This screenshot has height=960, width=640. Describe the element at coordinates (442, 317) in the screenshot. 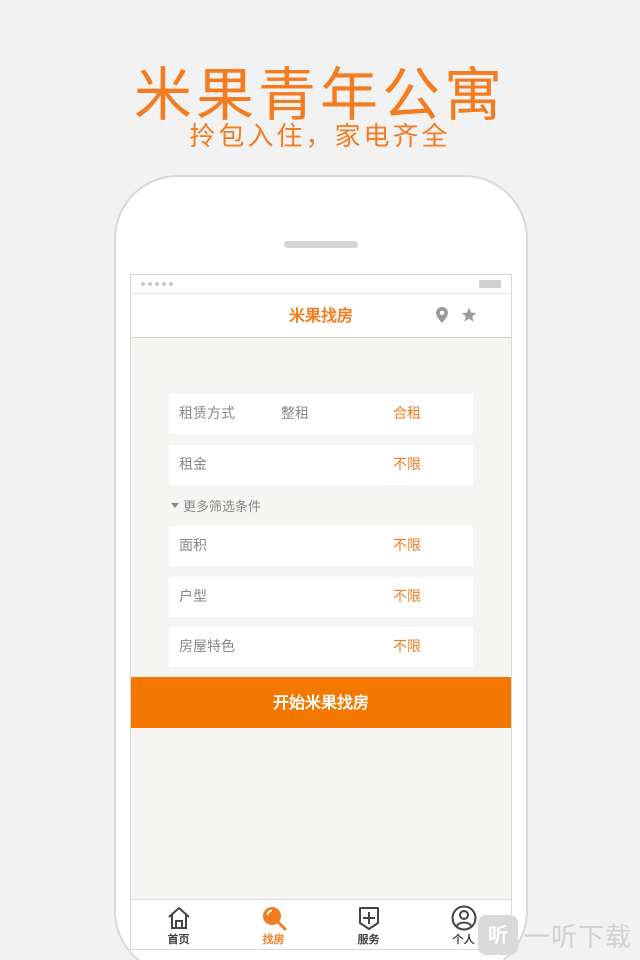

I see `location-pin-icon` at that location.